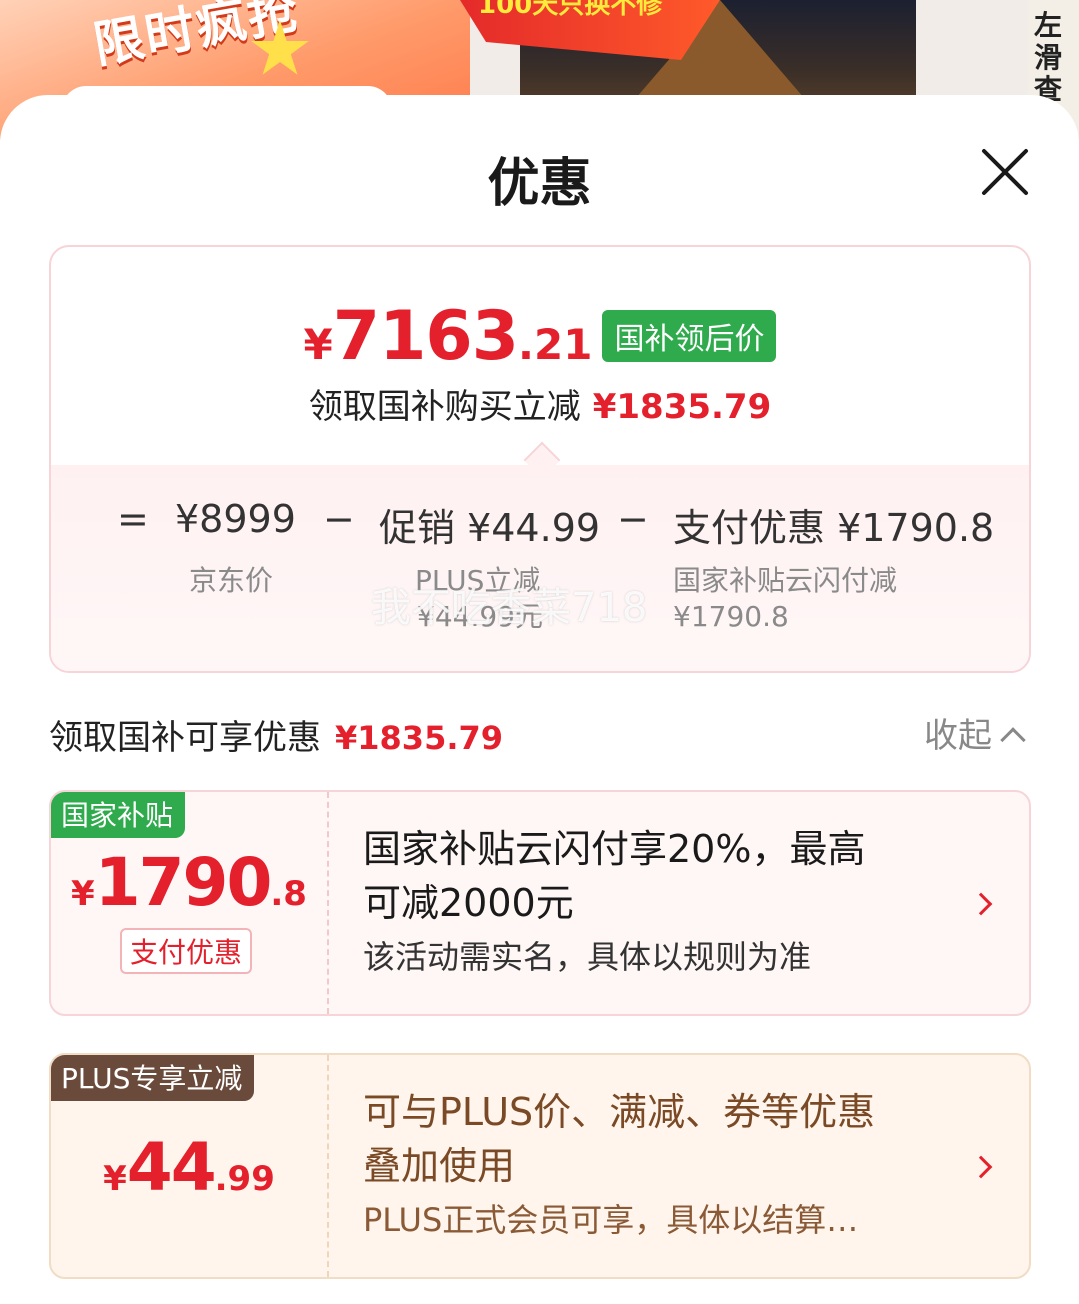  What do you see at coordinates (614, 849) in the screenshot?
I see `coupon-main-line1: 国家补贴云闪付享20%，最高` at bounding box center [614, 849].